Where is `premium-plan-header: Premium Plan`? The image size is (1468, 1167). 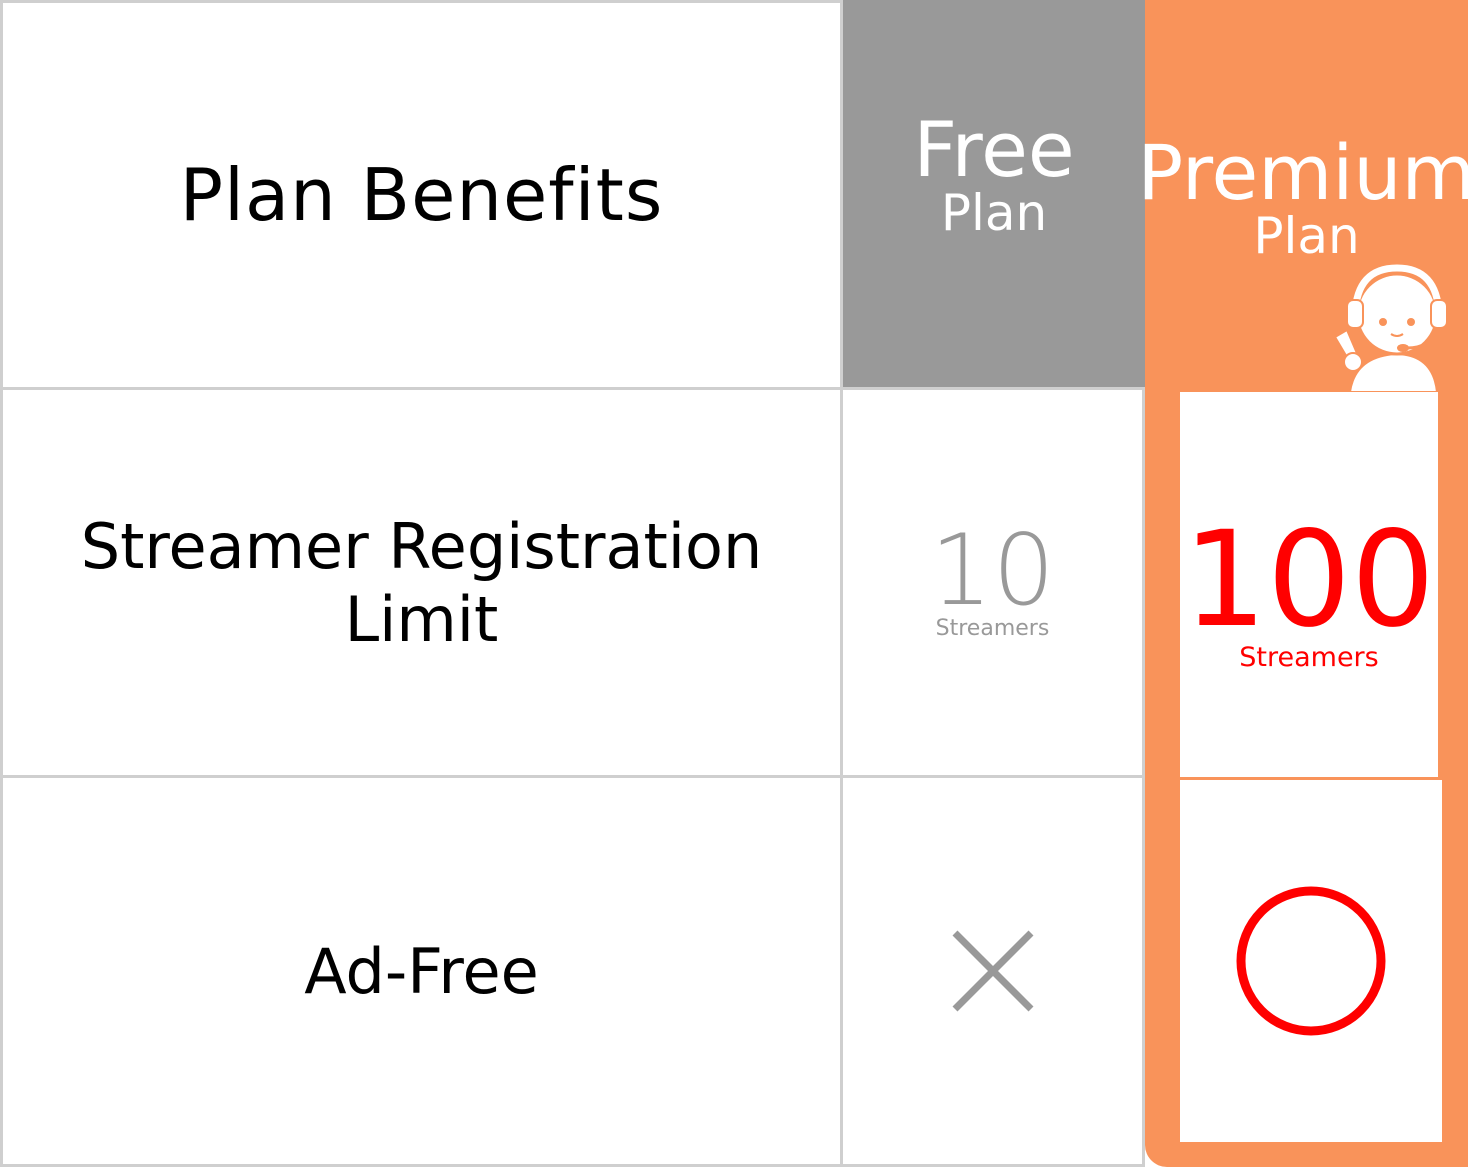 premium-plan-header: Premium Plan is located at coordinates (1302, 150).